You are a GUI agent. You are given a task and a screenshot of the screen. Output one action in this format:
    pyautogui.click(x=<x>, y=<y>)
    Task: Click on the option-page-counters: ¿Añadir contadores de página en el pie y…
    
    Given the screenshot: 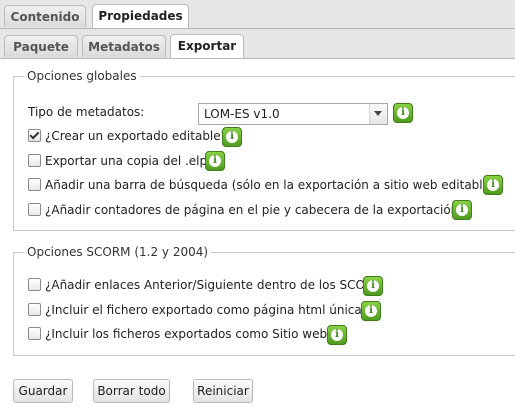 What is the action you would take?
    pyautogui.click(x=246, y=210)
    